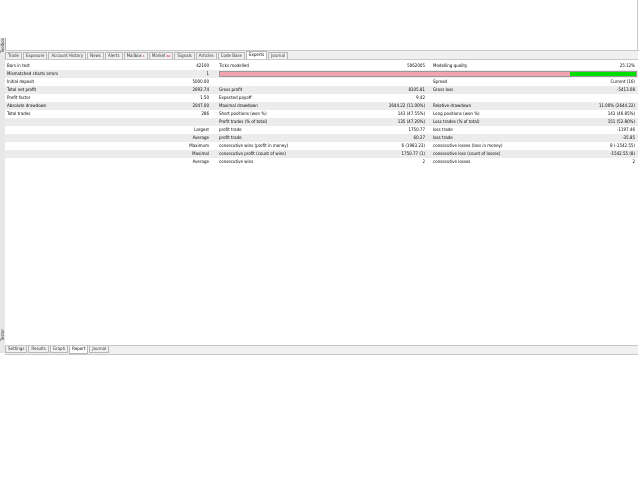 The width and height of the screenshot is (640, 480). I want to click on average-profit-label: profit trade, so click(230, 137).